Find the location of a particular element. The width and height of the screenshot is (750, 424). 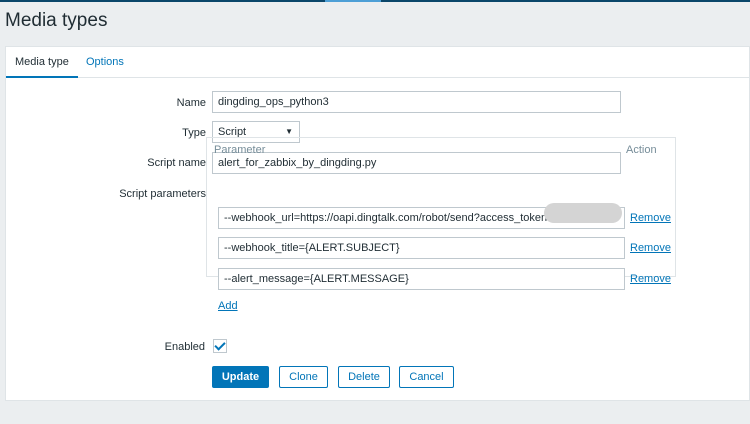

top-nav-bar is located at coordinates (375, 1).